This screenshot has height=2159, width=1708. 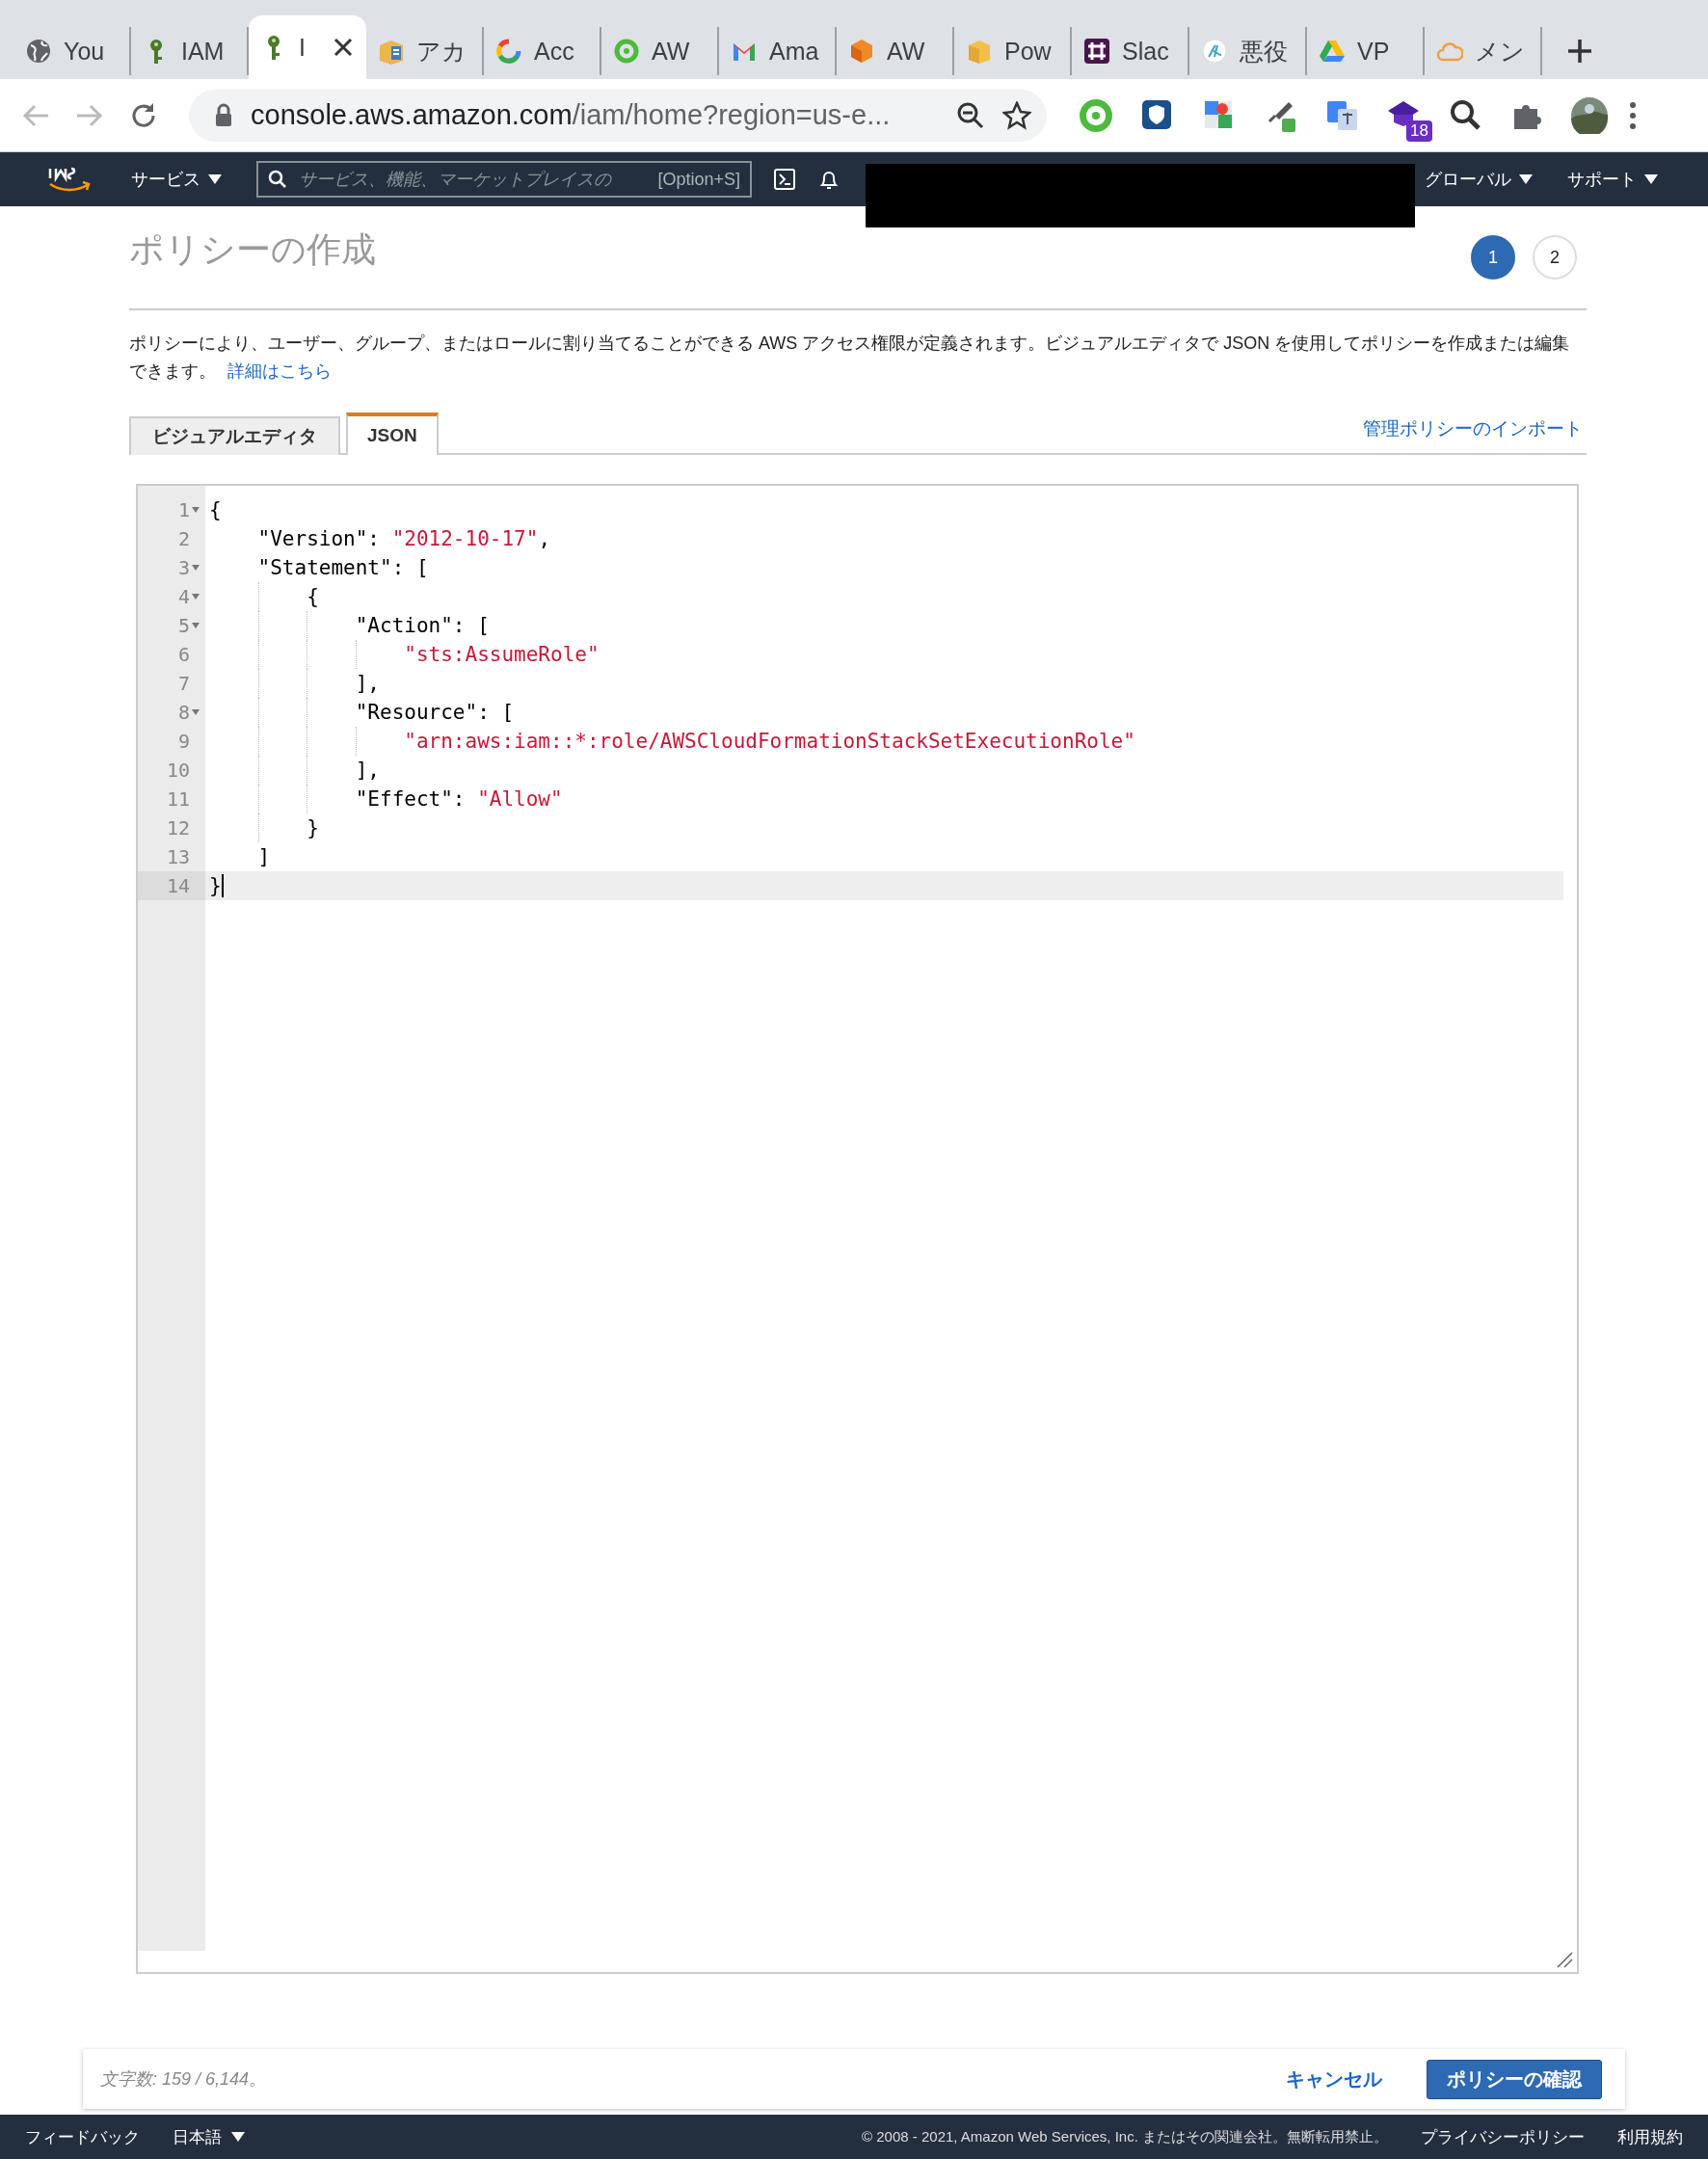 I want to click on code-line: "sts:AssumeRole", so click(x=501, y=654).